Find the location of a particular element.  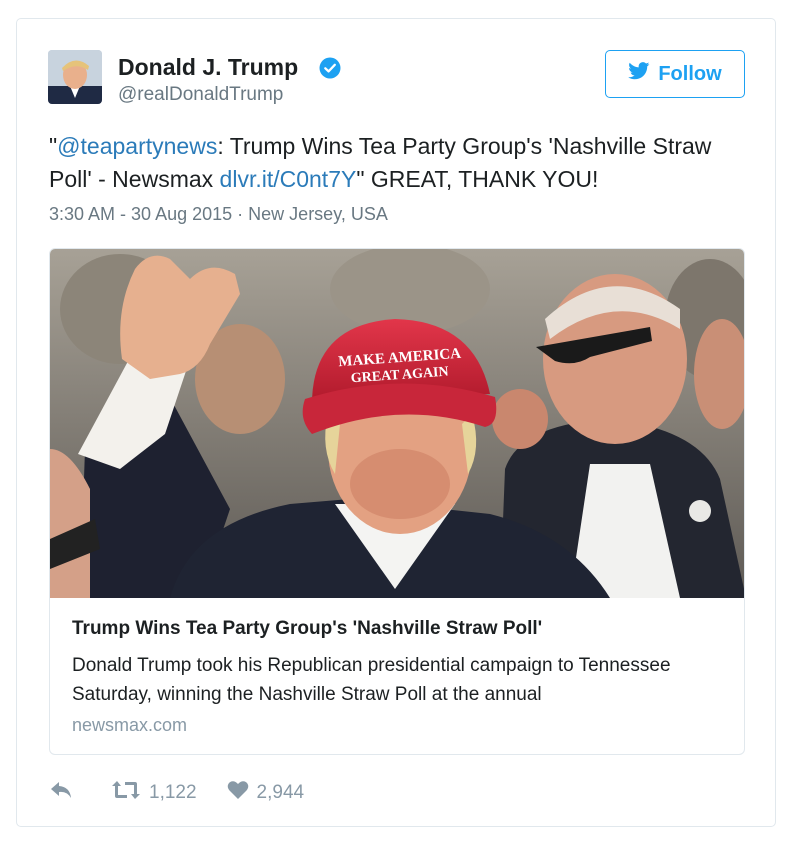

retweet-count: 1,122 is located at coordinates (173, 792).